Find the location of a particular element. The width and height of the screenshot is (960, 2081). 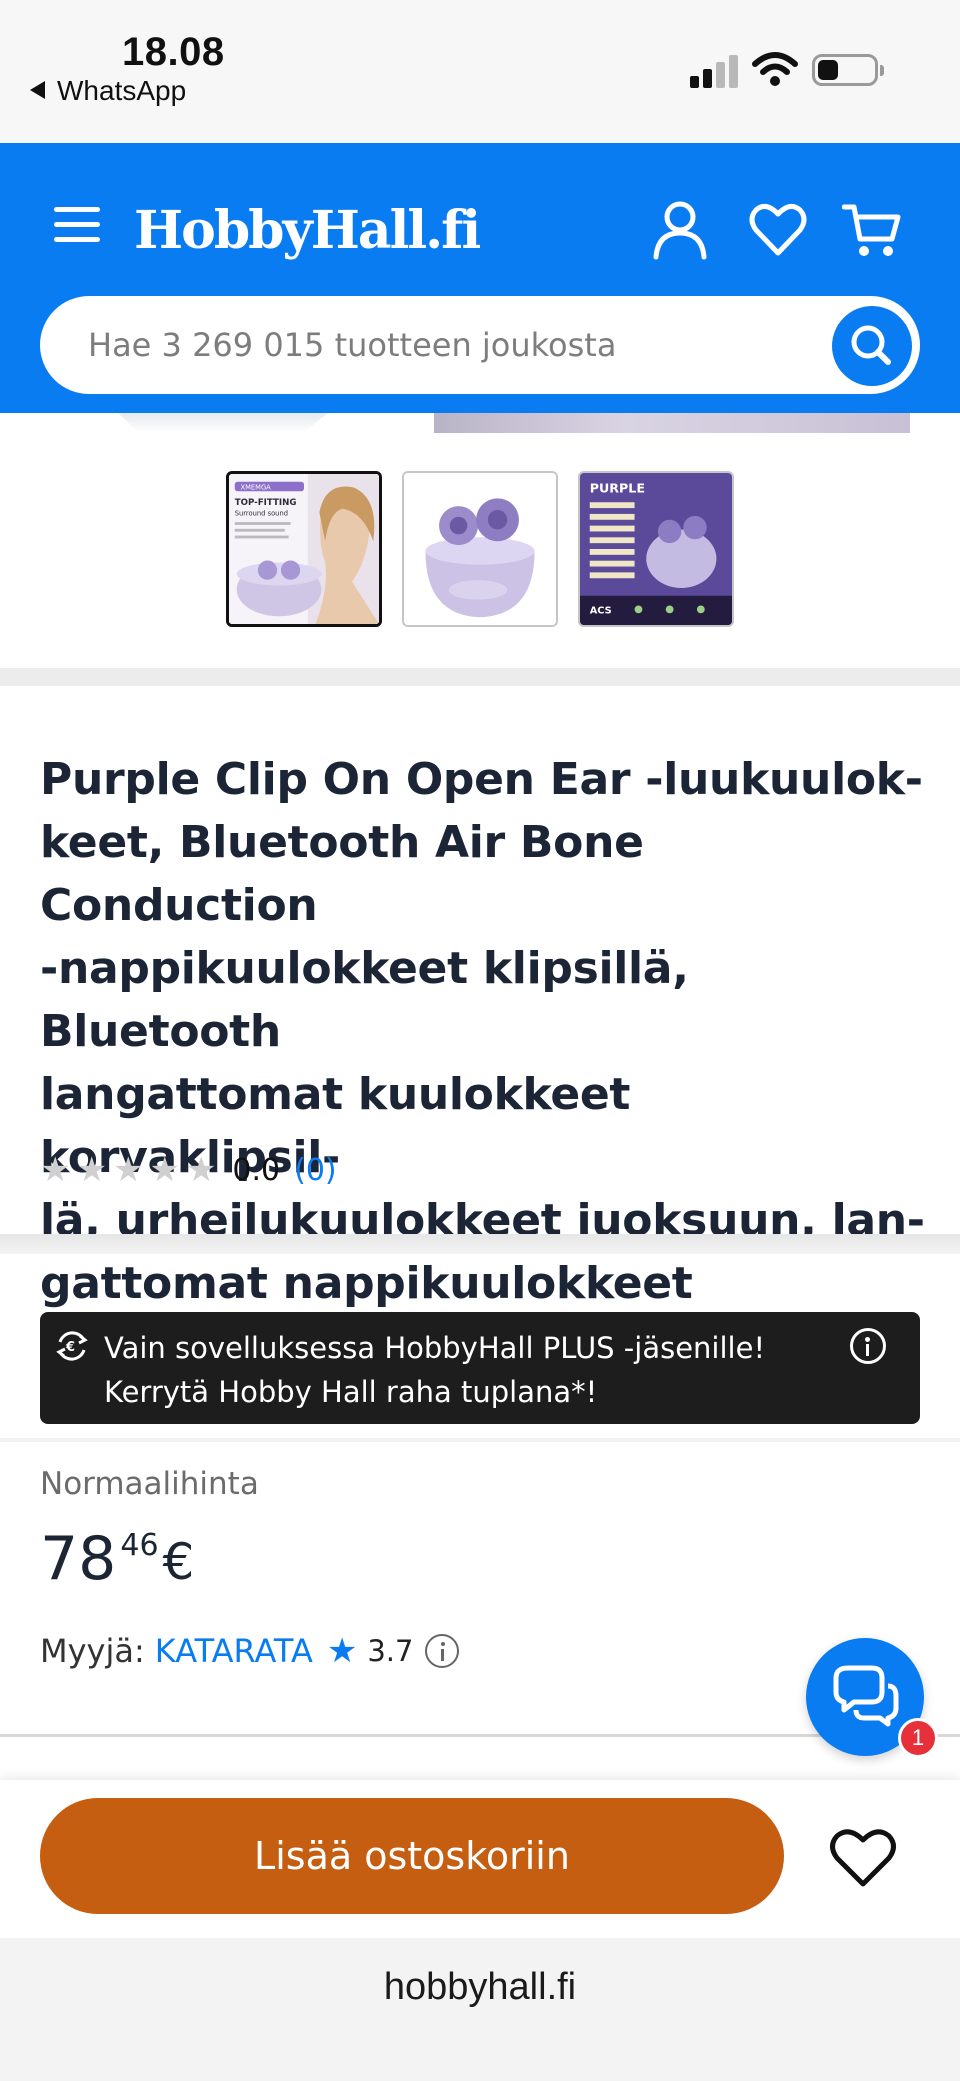

product-thumbnail-image: XMEMGA TOP-FITTING Surround sound is located at coordinates (304, 549).